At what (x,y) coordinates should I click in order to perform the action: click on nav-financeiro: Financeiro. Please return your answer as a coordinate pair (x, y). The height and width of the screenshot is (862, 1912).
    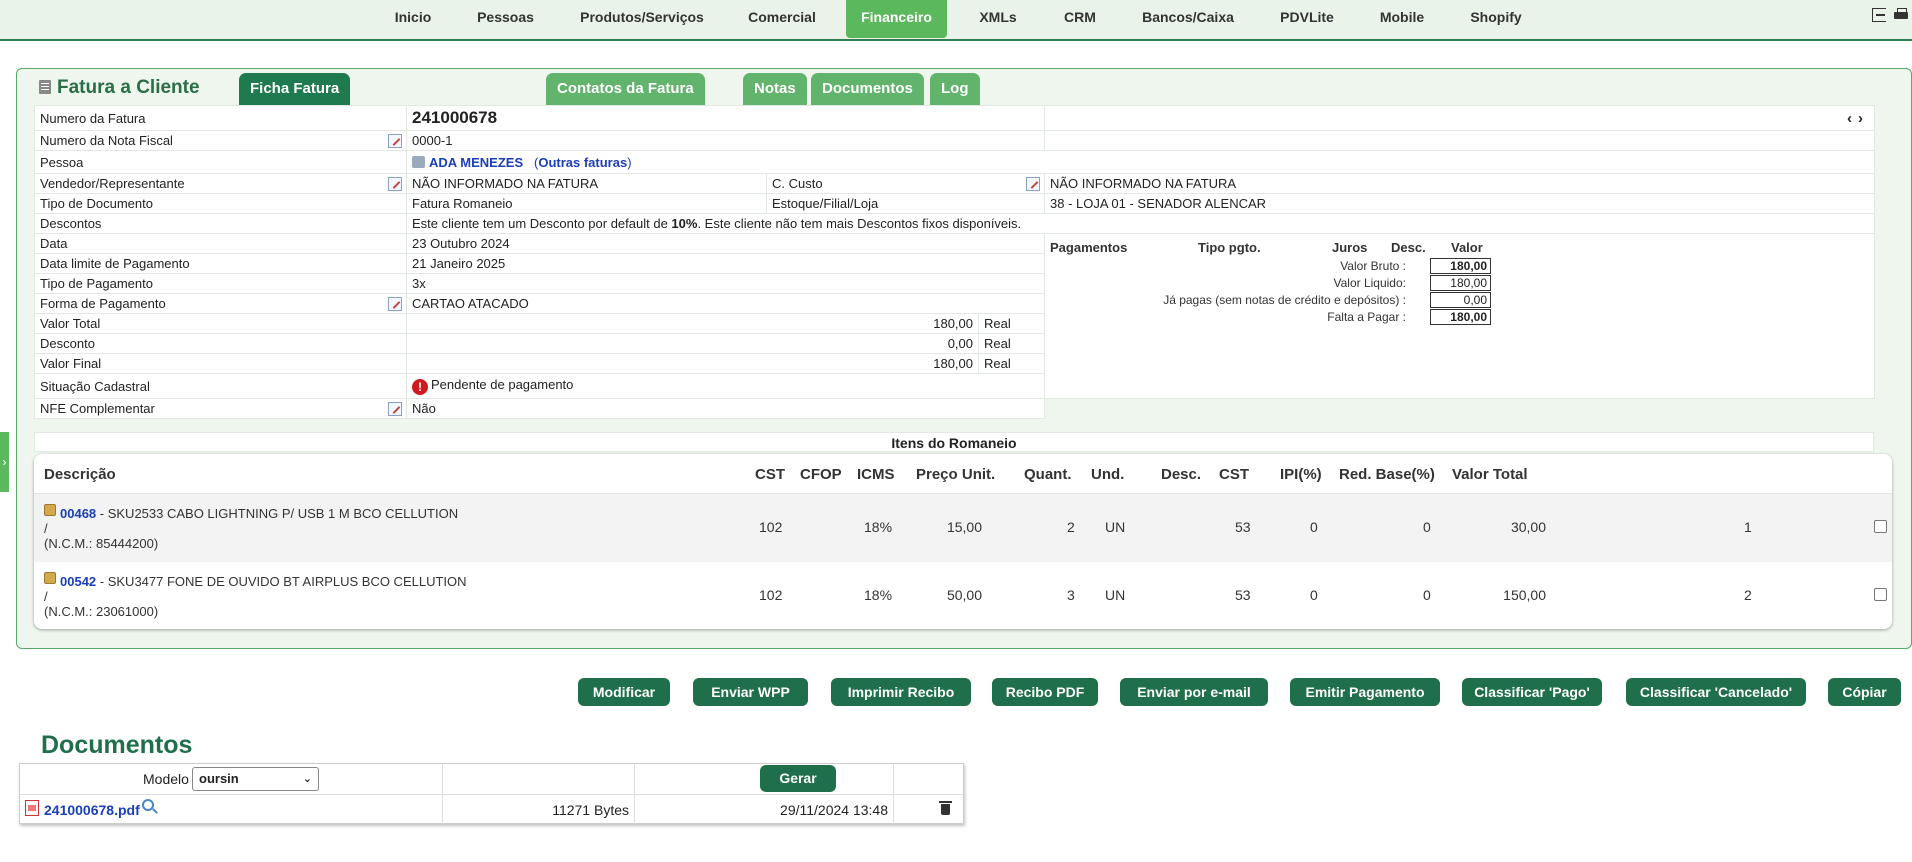
    Looking at the image, I should click on (896, 19).